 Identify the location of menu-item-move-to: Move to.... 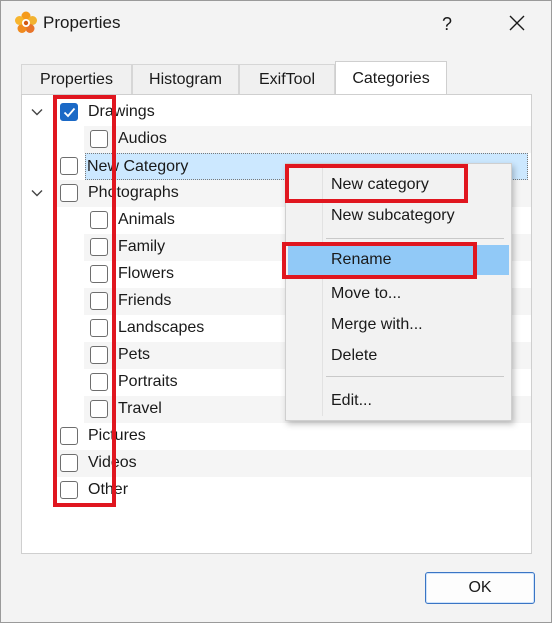
(398, 294).